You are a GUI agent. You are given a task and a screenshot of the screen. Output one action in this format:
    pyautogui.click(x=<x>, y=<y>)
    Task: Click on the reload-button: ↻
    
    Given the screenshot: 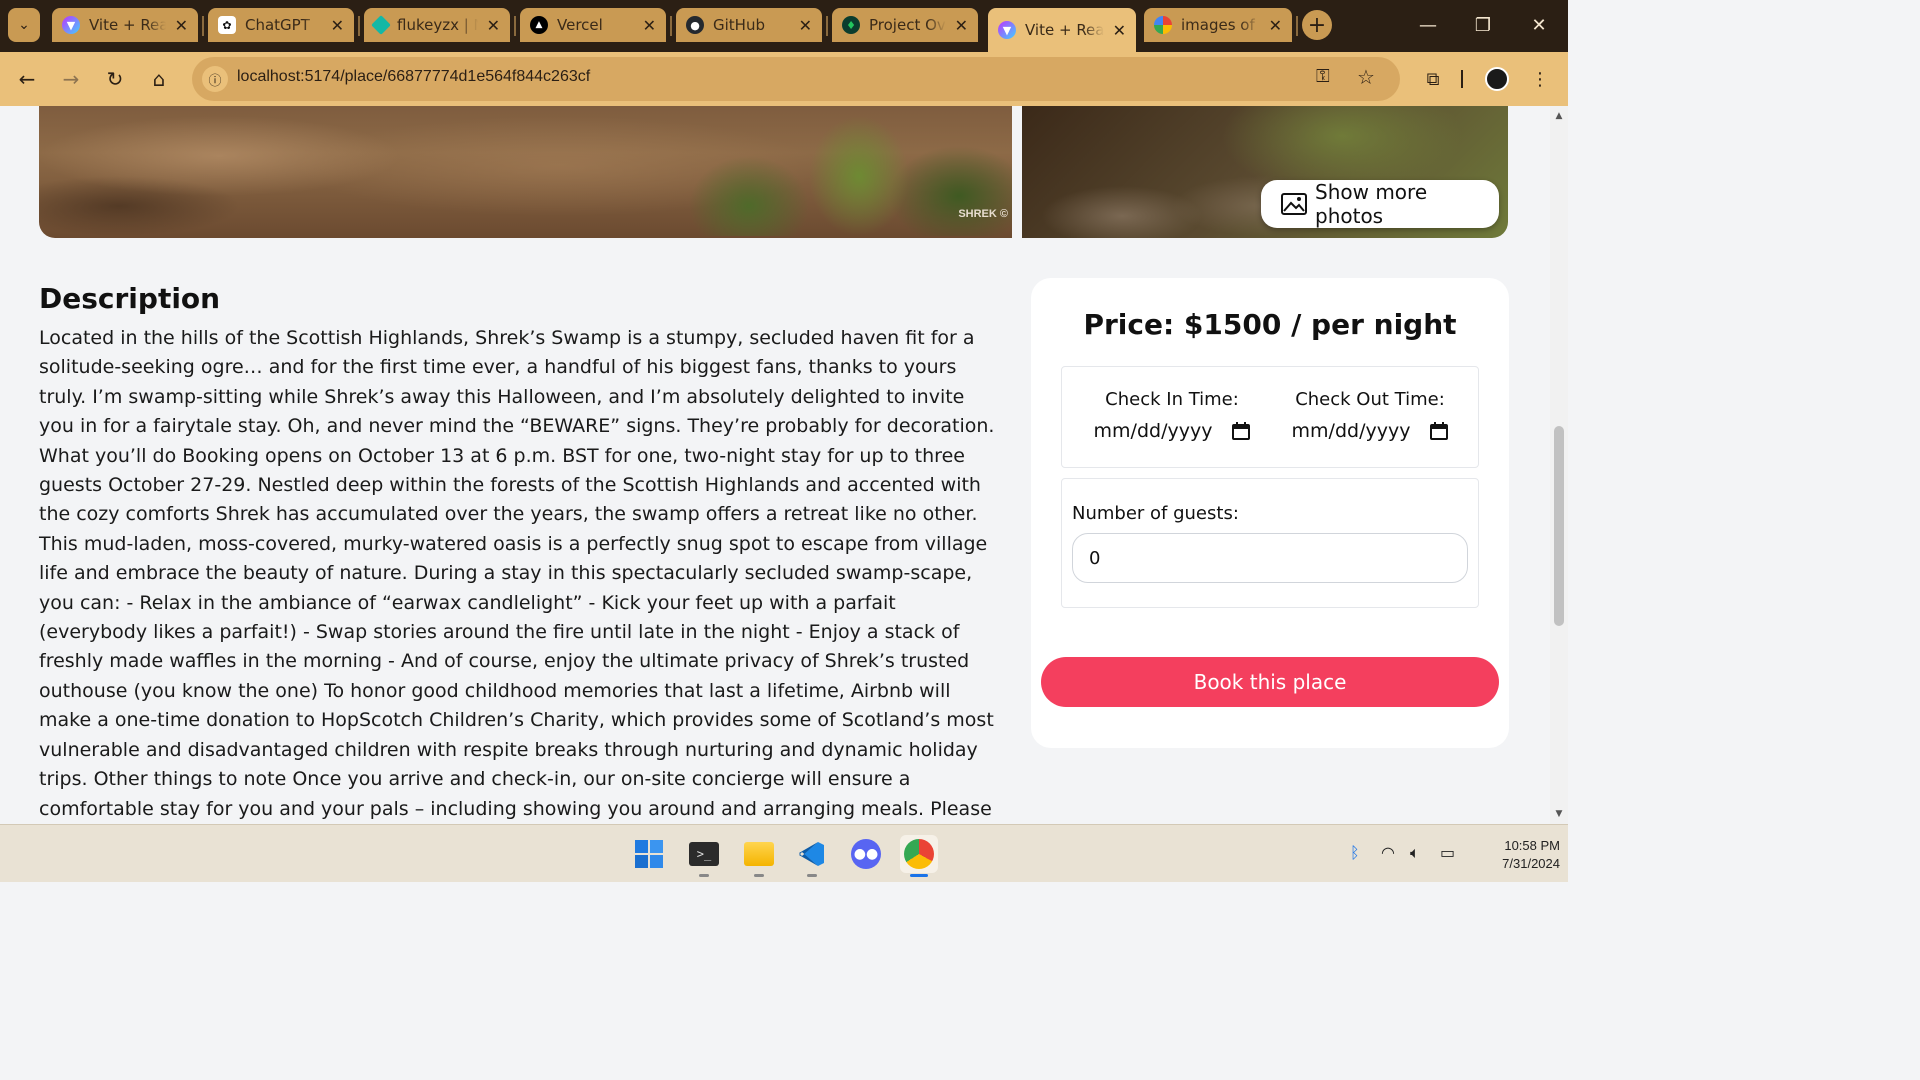 What is the action you would take?
    pyautogui.click(x=115, y=79)
    